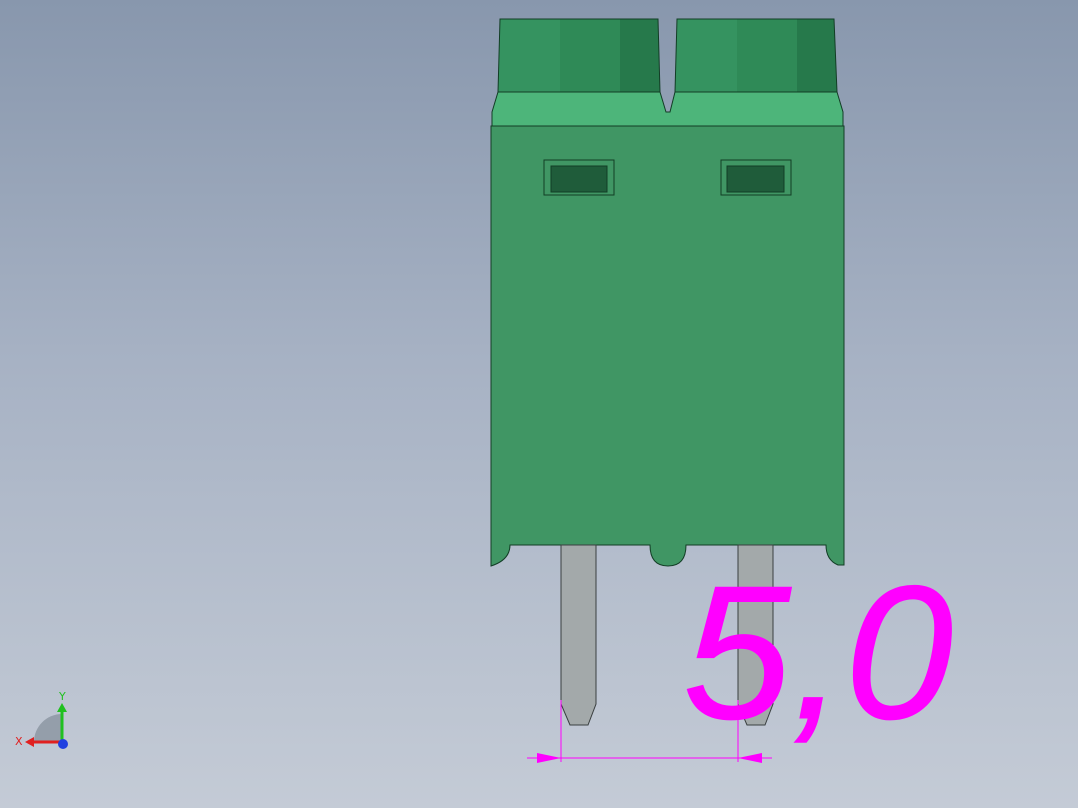  What do you see at coordinates (19, 741) in the screenshot?
I see `x-axis-label: X` at bounding box center [19, 741].